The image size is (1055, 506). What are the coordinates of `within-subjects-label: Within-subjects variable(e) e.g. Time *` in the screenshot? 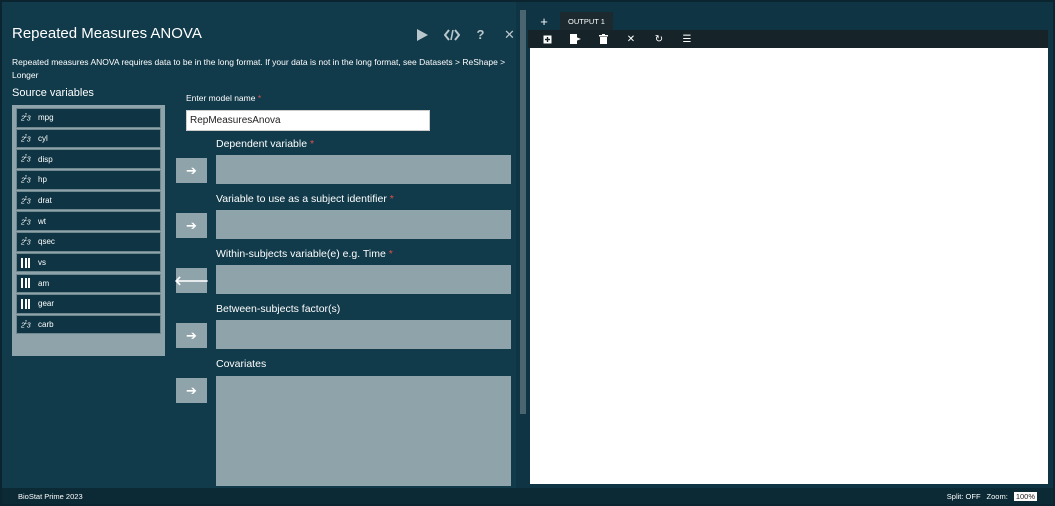 It's located at (304, 254).